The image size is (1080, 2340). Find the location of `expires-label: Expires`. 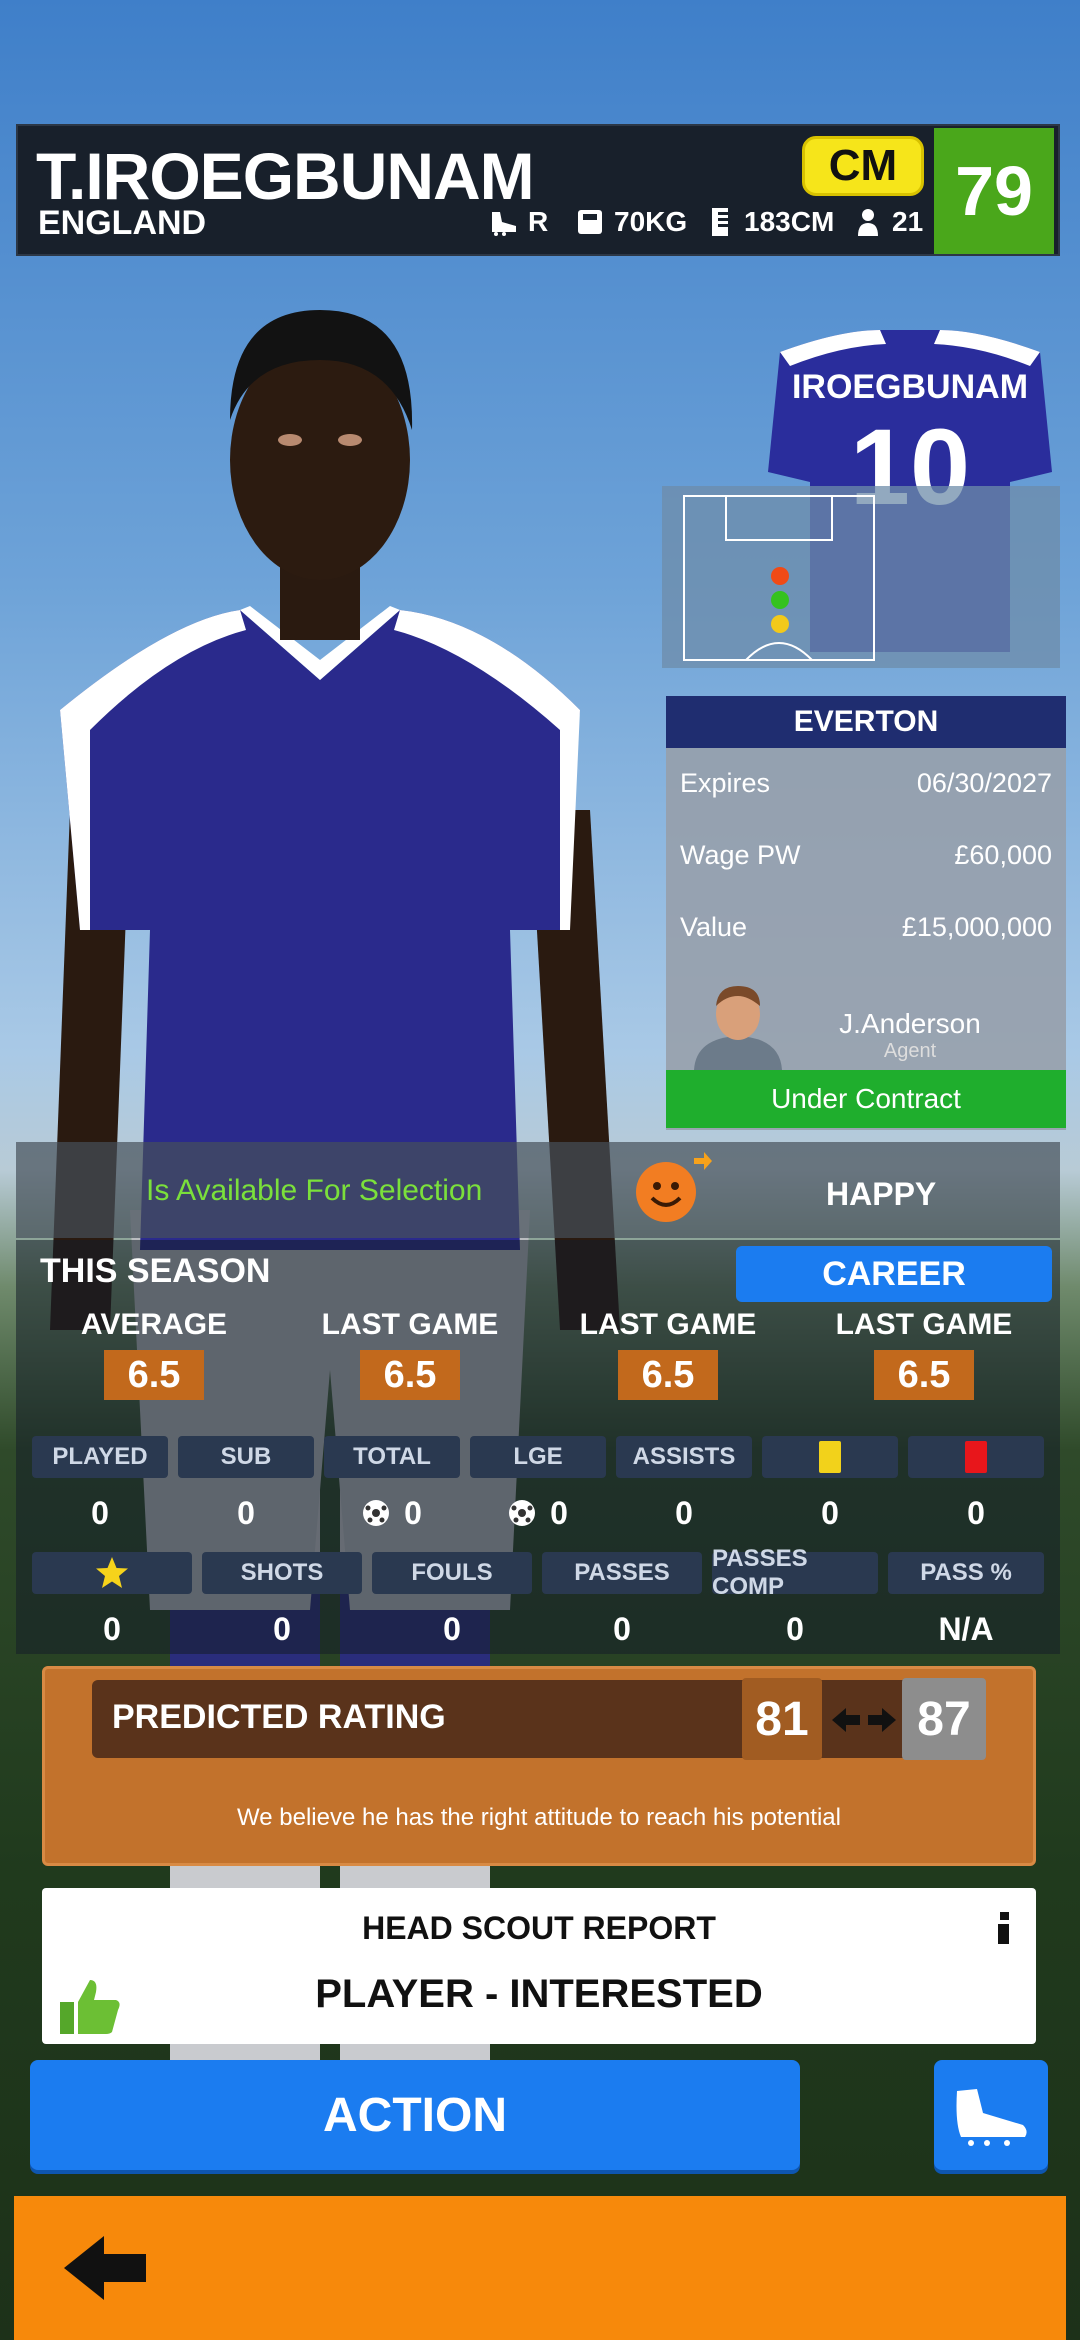

expires-label: Expires is located at coordinates (725, 783).